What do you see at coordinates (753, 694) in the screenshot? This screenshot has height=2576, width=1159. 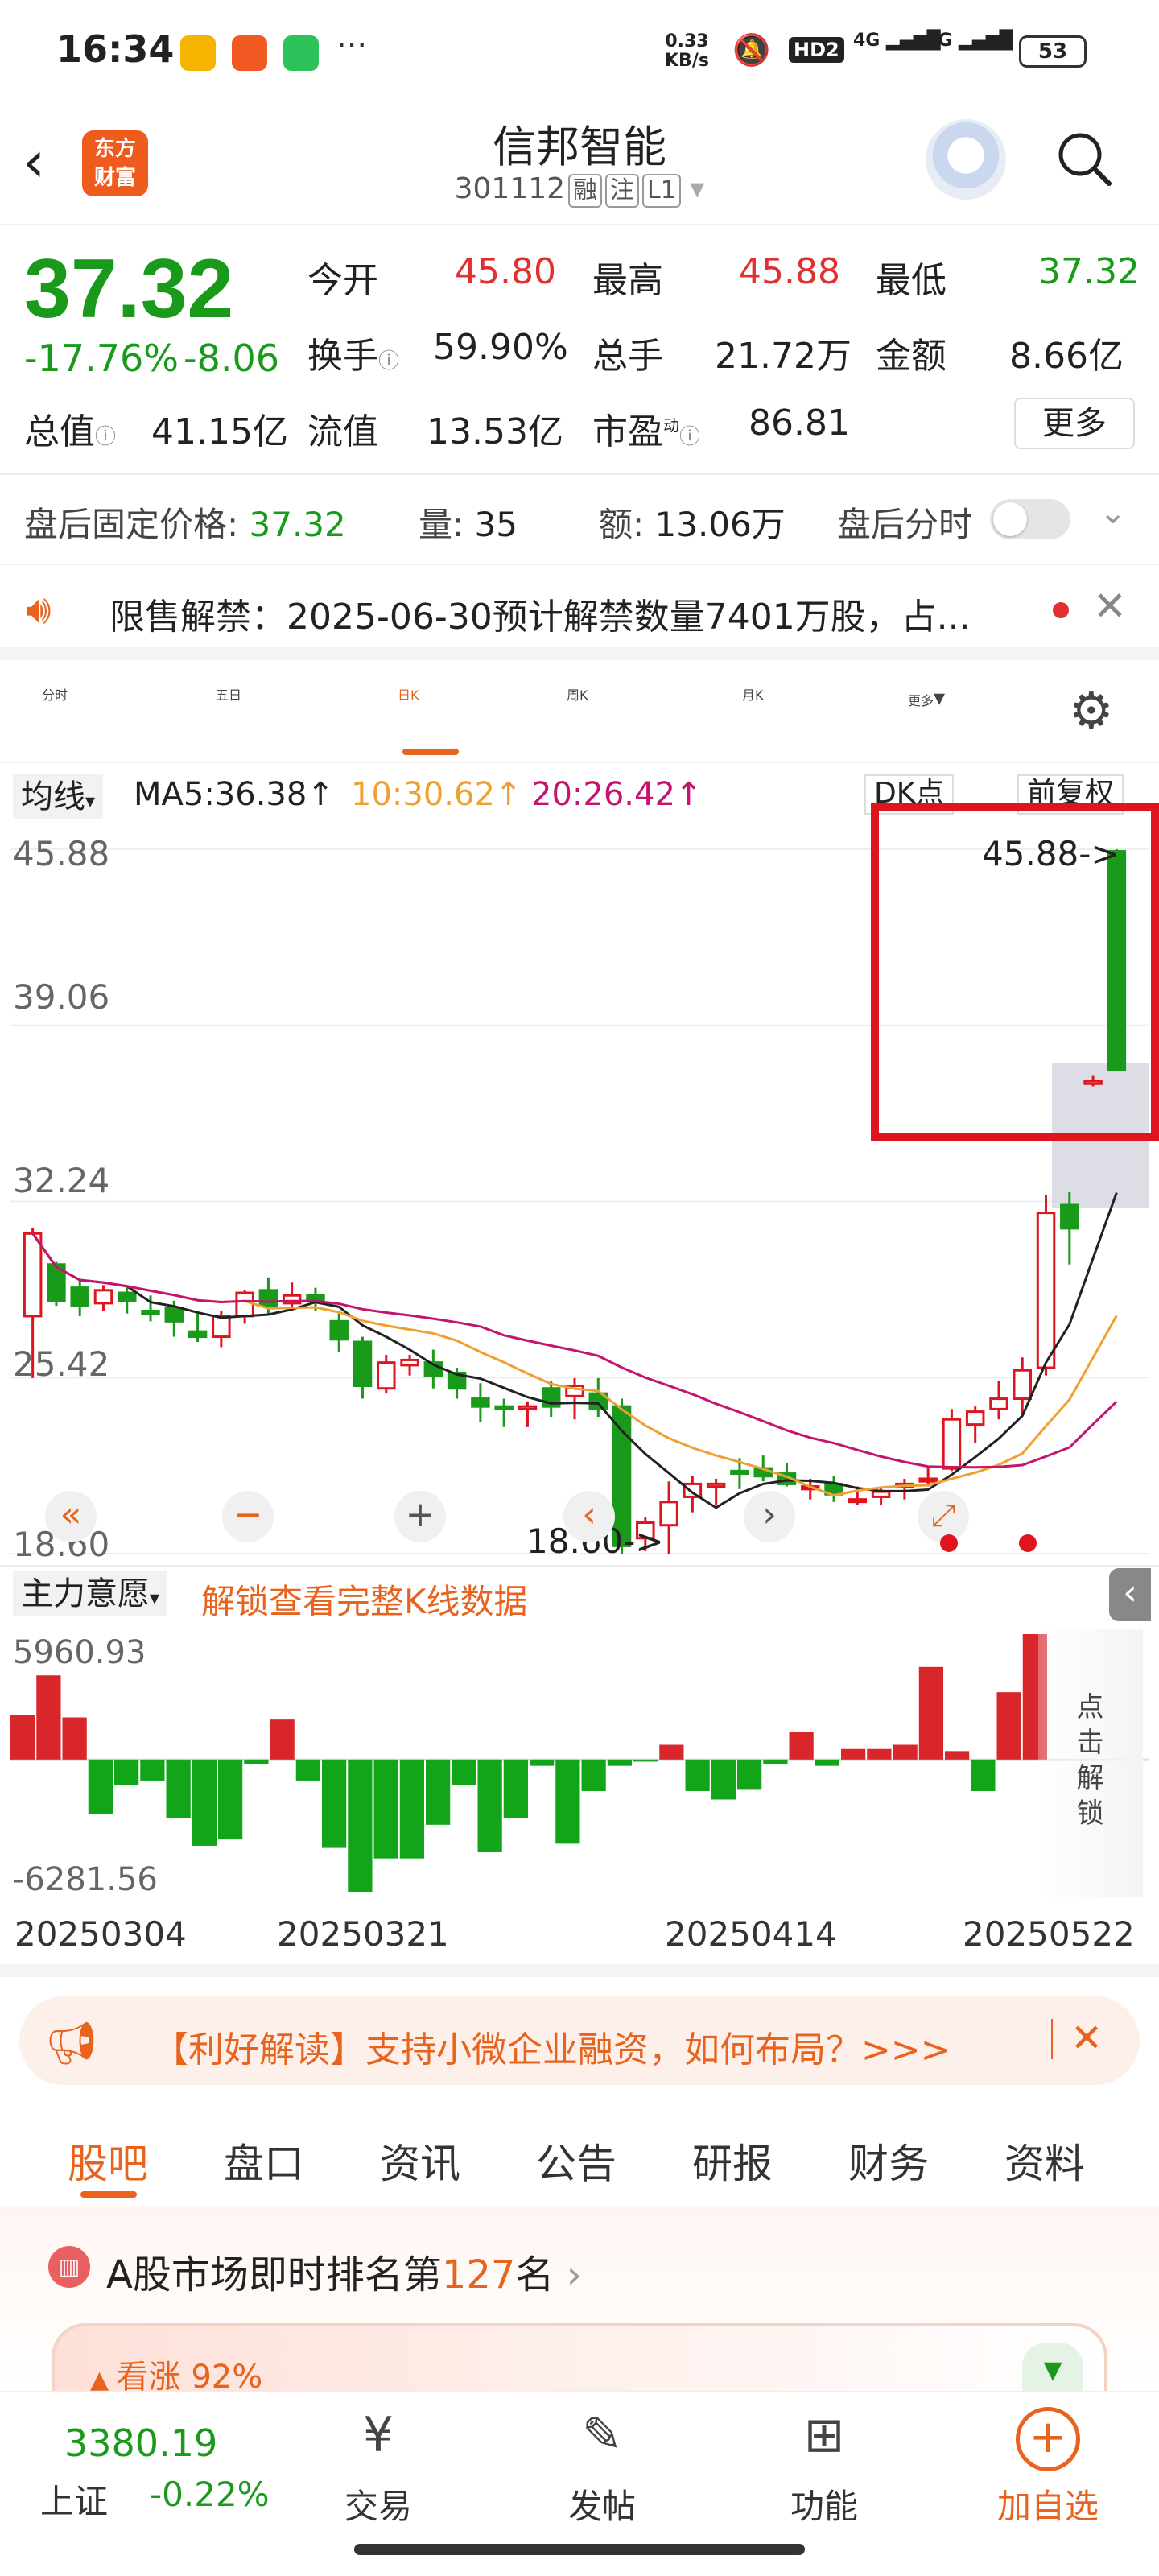 I see `tab-monthly-k: 月K` at bounding box center [753, 694].